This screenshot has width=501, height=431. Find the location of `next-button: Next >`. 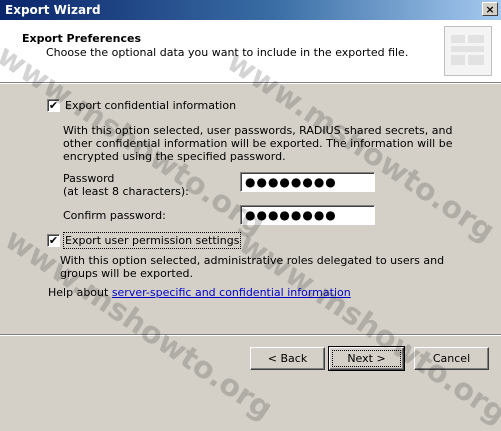

next-button: Next > is located at coordinates (366, 358).